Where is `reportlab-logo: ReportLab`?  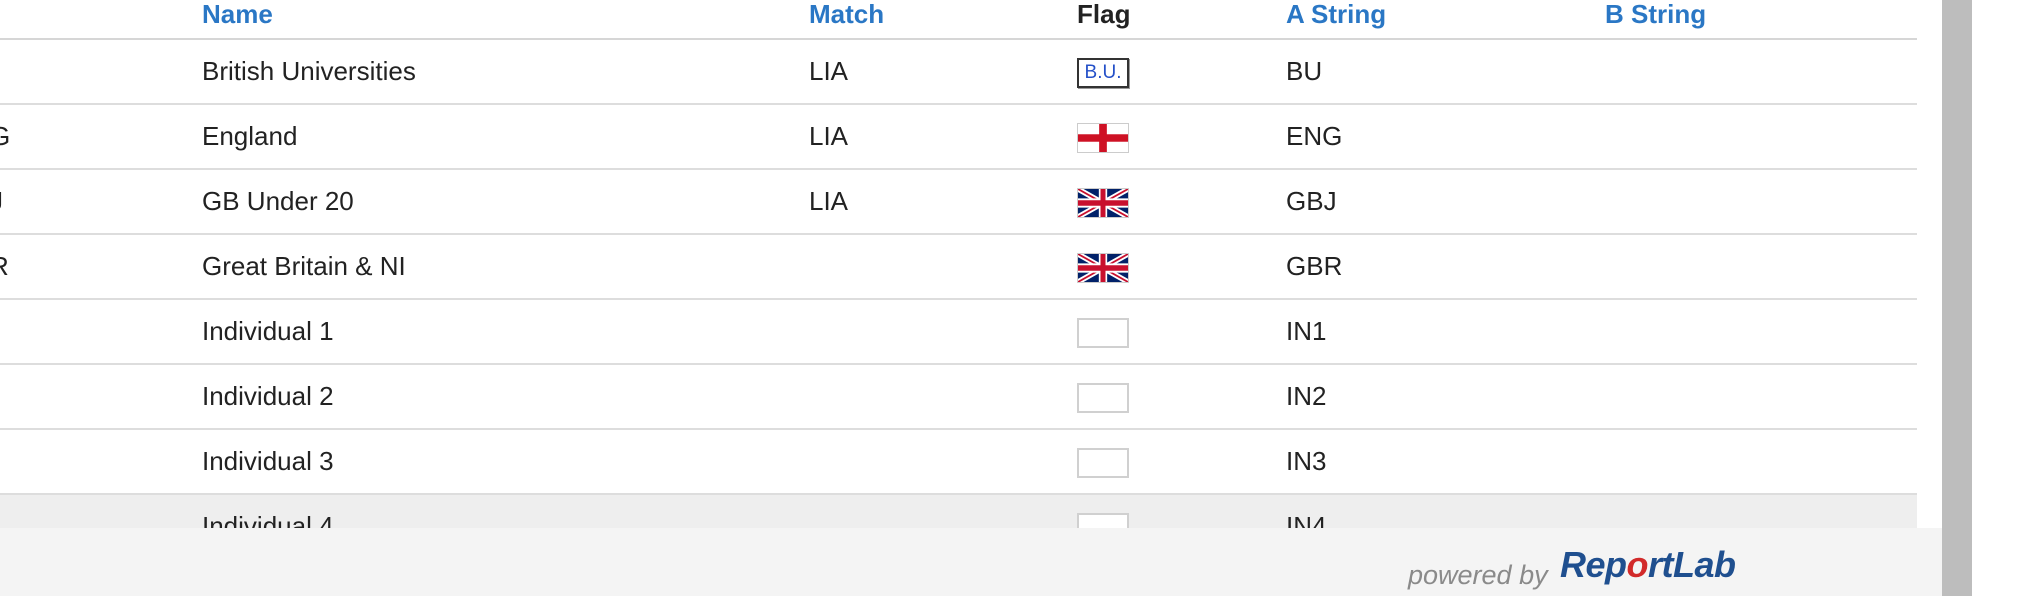
reportlab-logo: ReportLab is located at coordinates (1648, 565).